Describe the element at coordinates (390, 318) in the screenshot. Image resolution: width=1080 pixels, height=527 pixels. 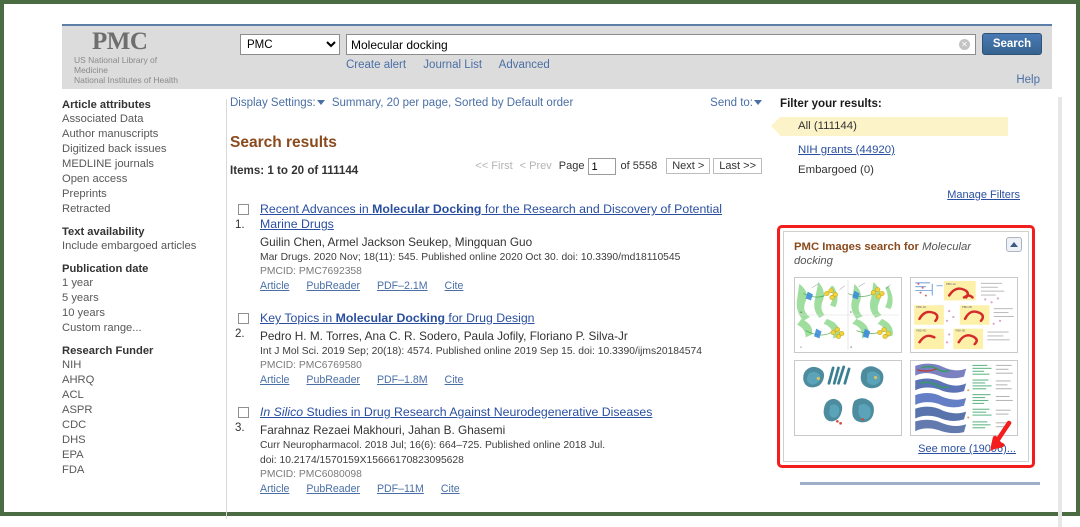
I see `title-part-highlight: Molecular Docking` at that location.